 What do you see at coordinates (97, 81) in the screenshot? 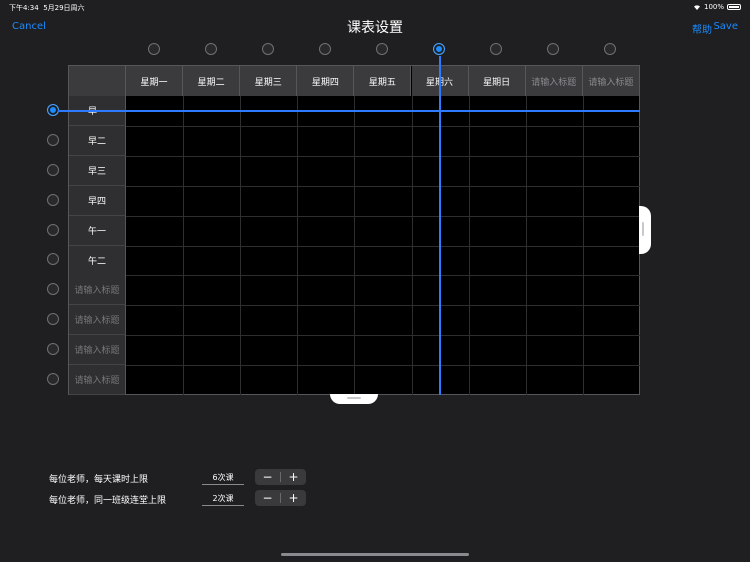
I see `corner-cell` at bounding box center [97, 81].